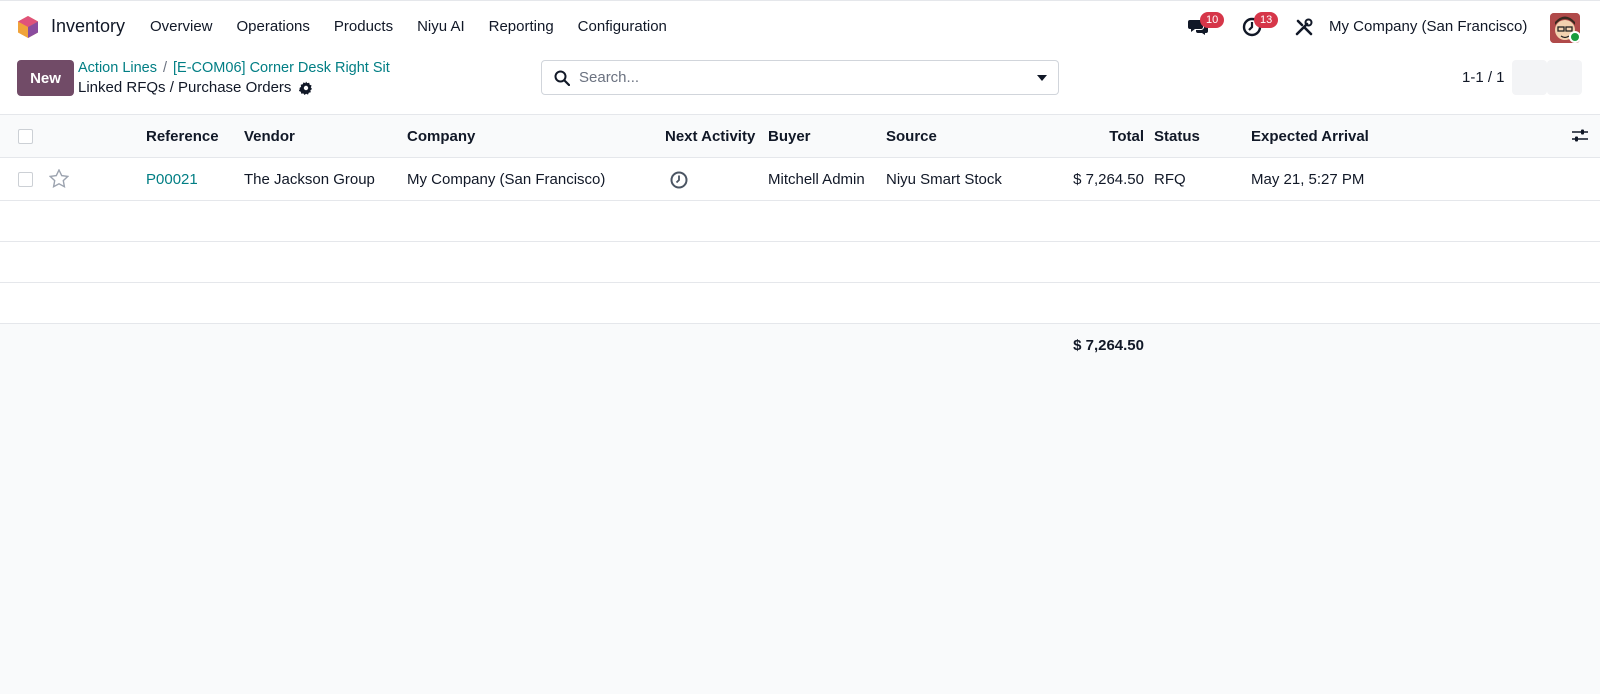  I want to click on online-status-dot, so click(1575, 37).